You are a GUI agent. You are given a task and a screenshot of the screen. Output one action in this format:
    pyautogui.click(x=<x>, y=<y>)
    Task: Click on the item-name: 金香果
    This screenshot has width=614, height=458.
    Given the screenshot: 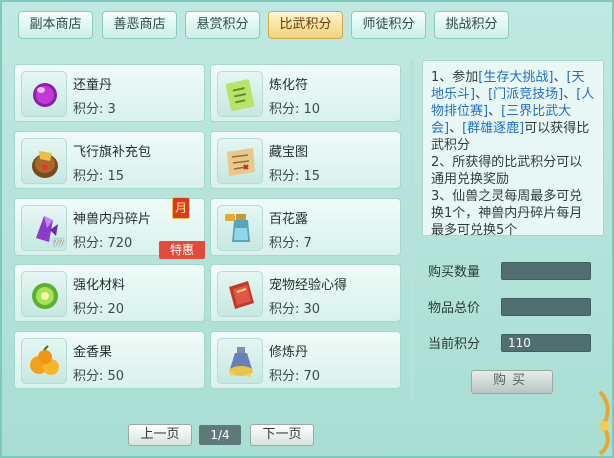 What is the action you would take?
    pyautogui.click(x=93, y=352)
    